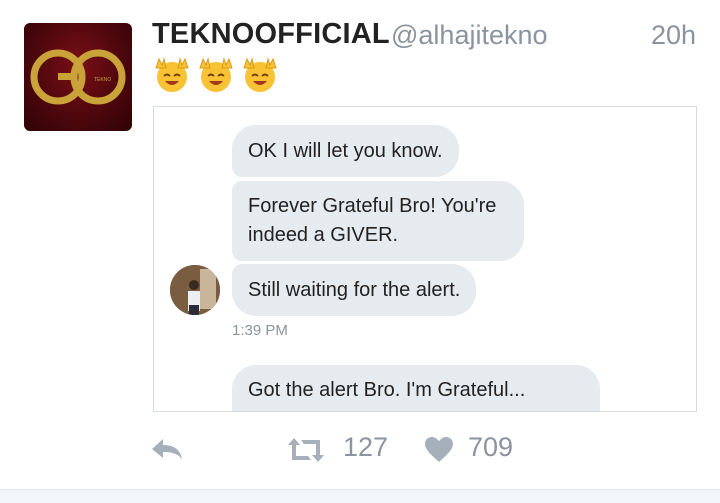 Image resolution: width=720 pixels, height=503 pixels. What do you see at coordinates (354, 290) in the screenshot?
I see `chat-bubble: Still waiting for the alert.` at bounding box center [354, 290].